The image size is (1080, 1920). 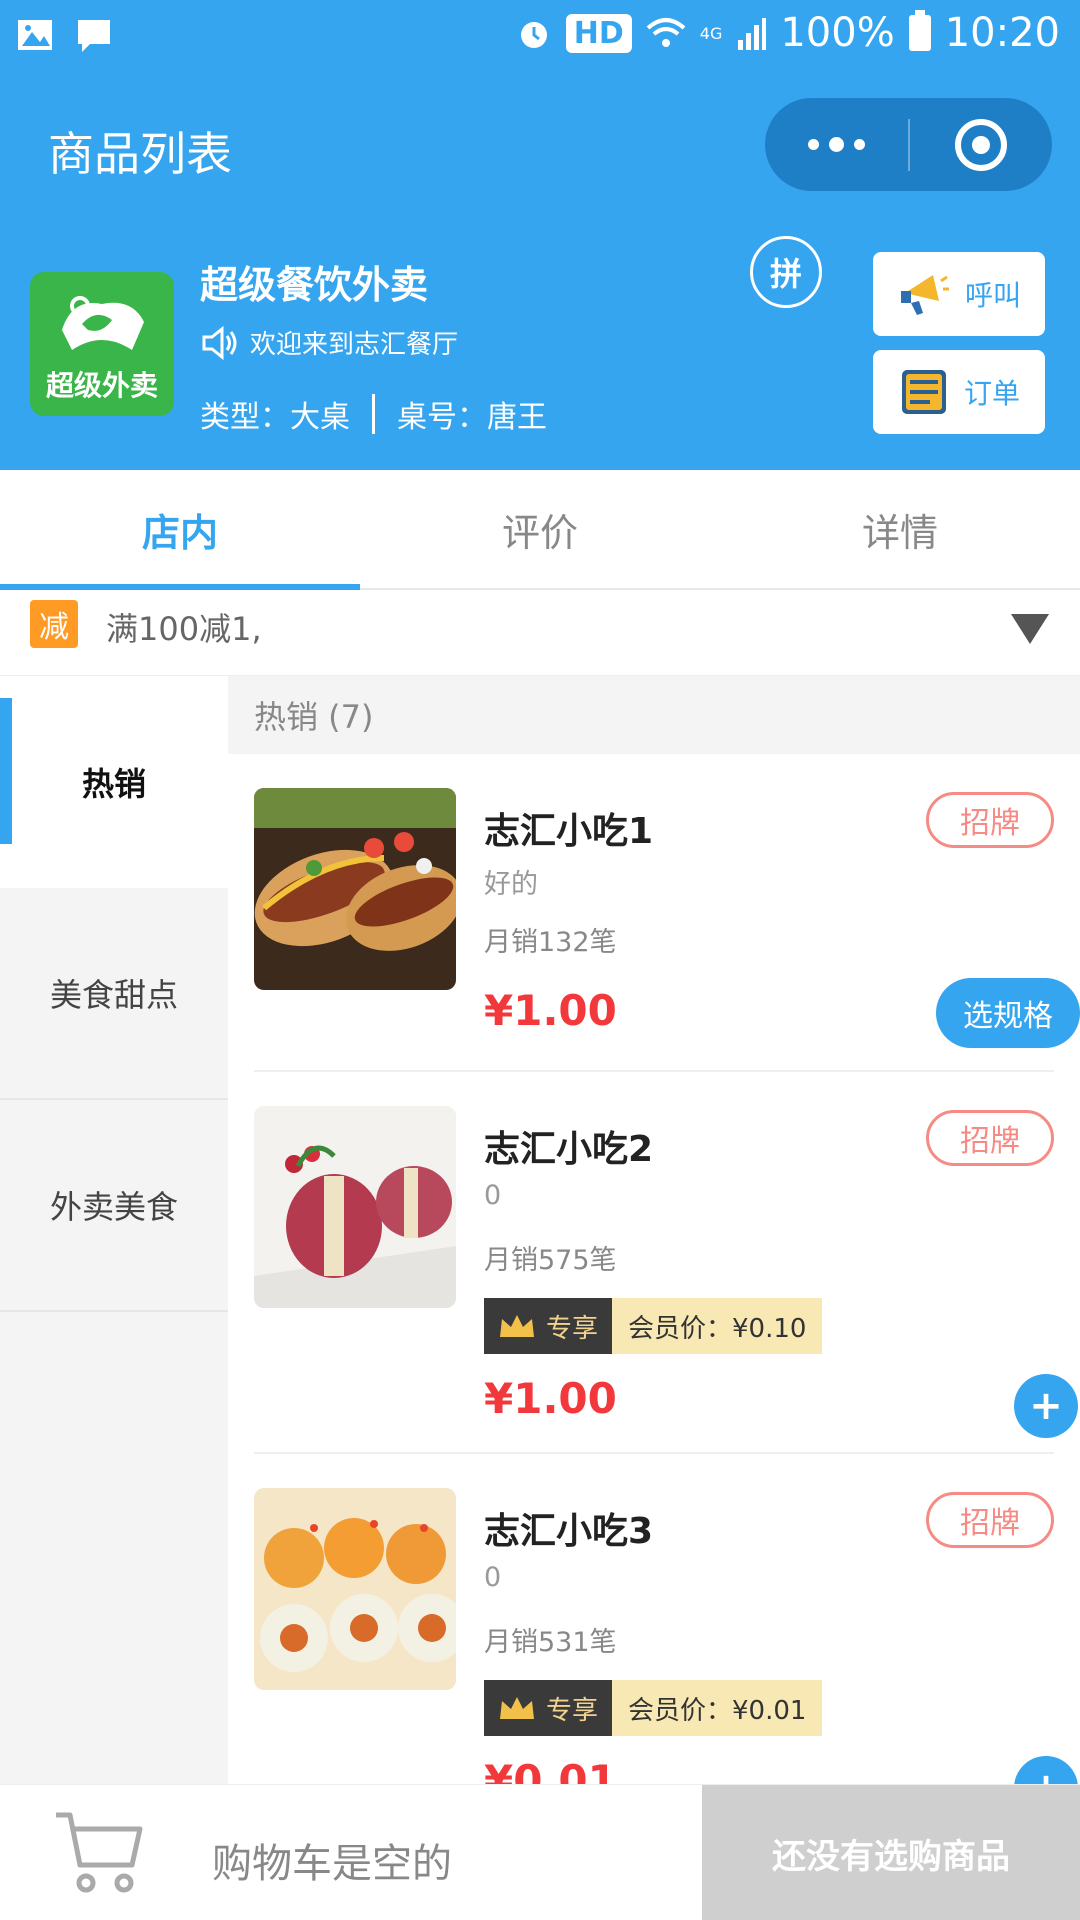 I want to click on tab-reviews: 评价, so click(x=540, y=529).